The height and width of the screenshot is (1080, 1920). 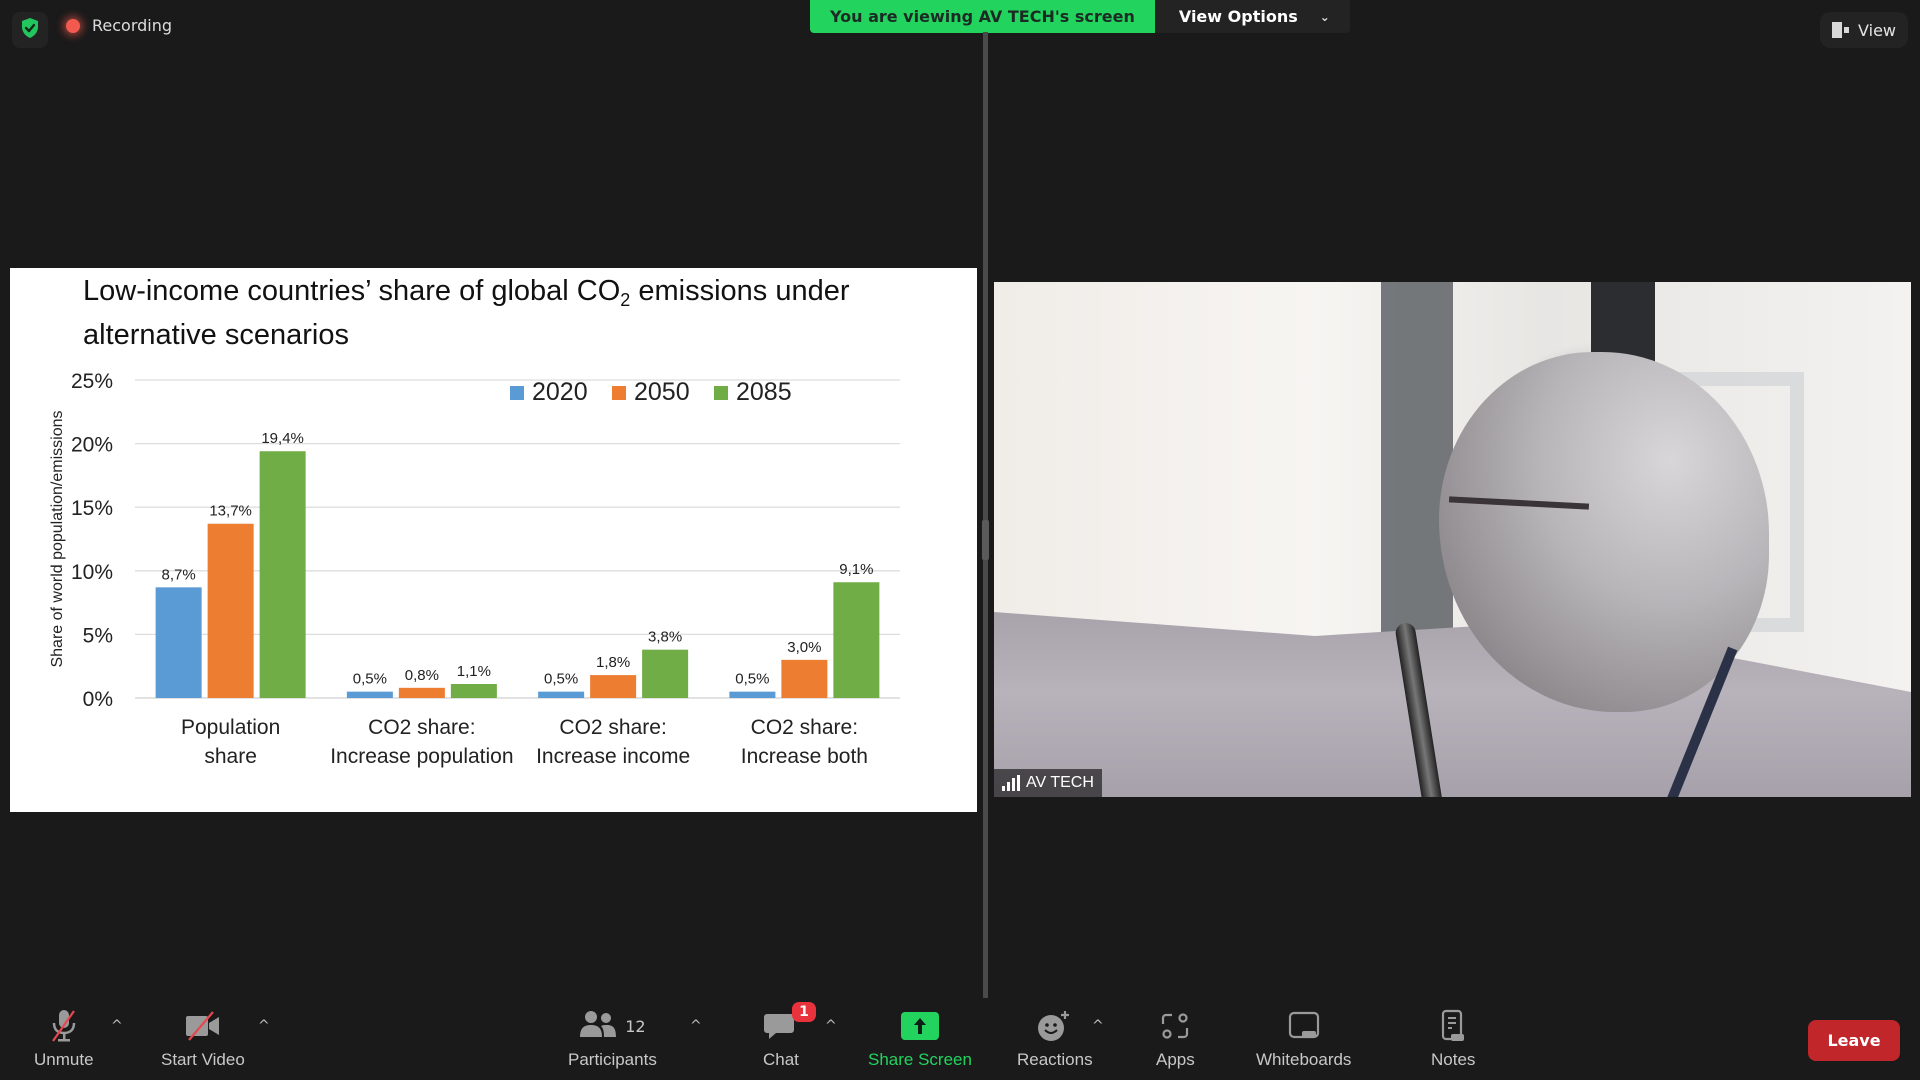 I want to click on unmute-button: Unmute, so click(x=64, y=1038).